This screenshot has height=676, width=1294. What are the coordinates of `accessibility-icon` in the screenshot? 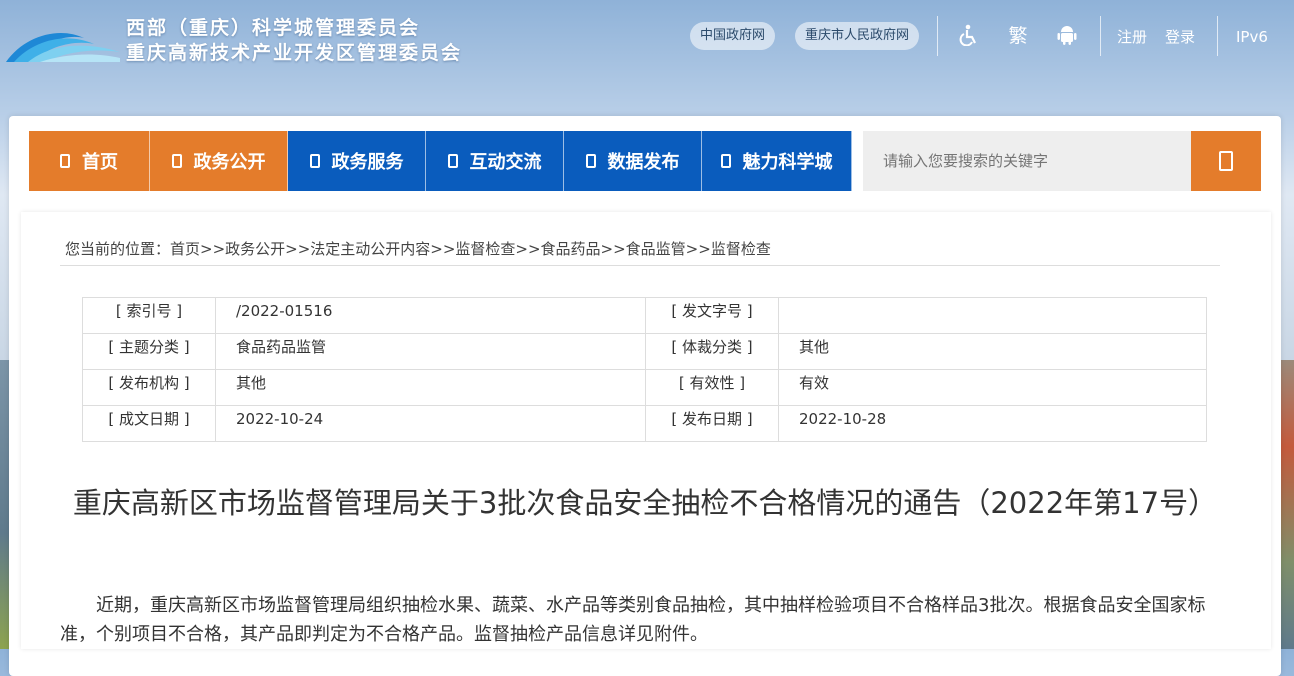 It's located at (969, 36).